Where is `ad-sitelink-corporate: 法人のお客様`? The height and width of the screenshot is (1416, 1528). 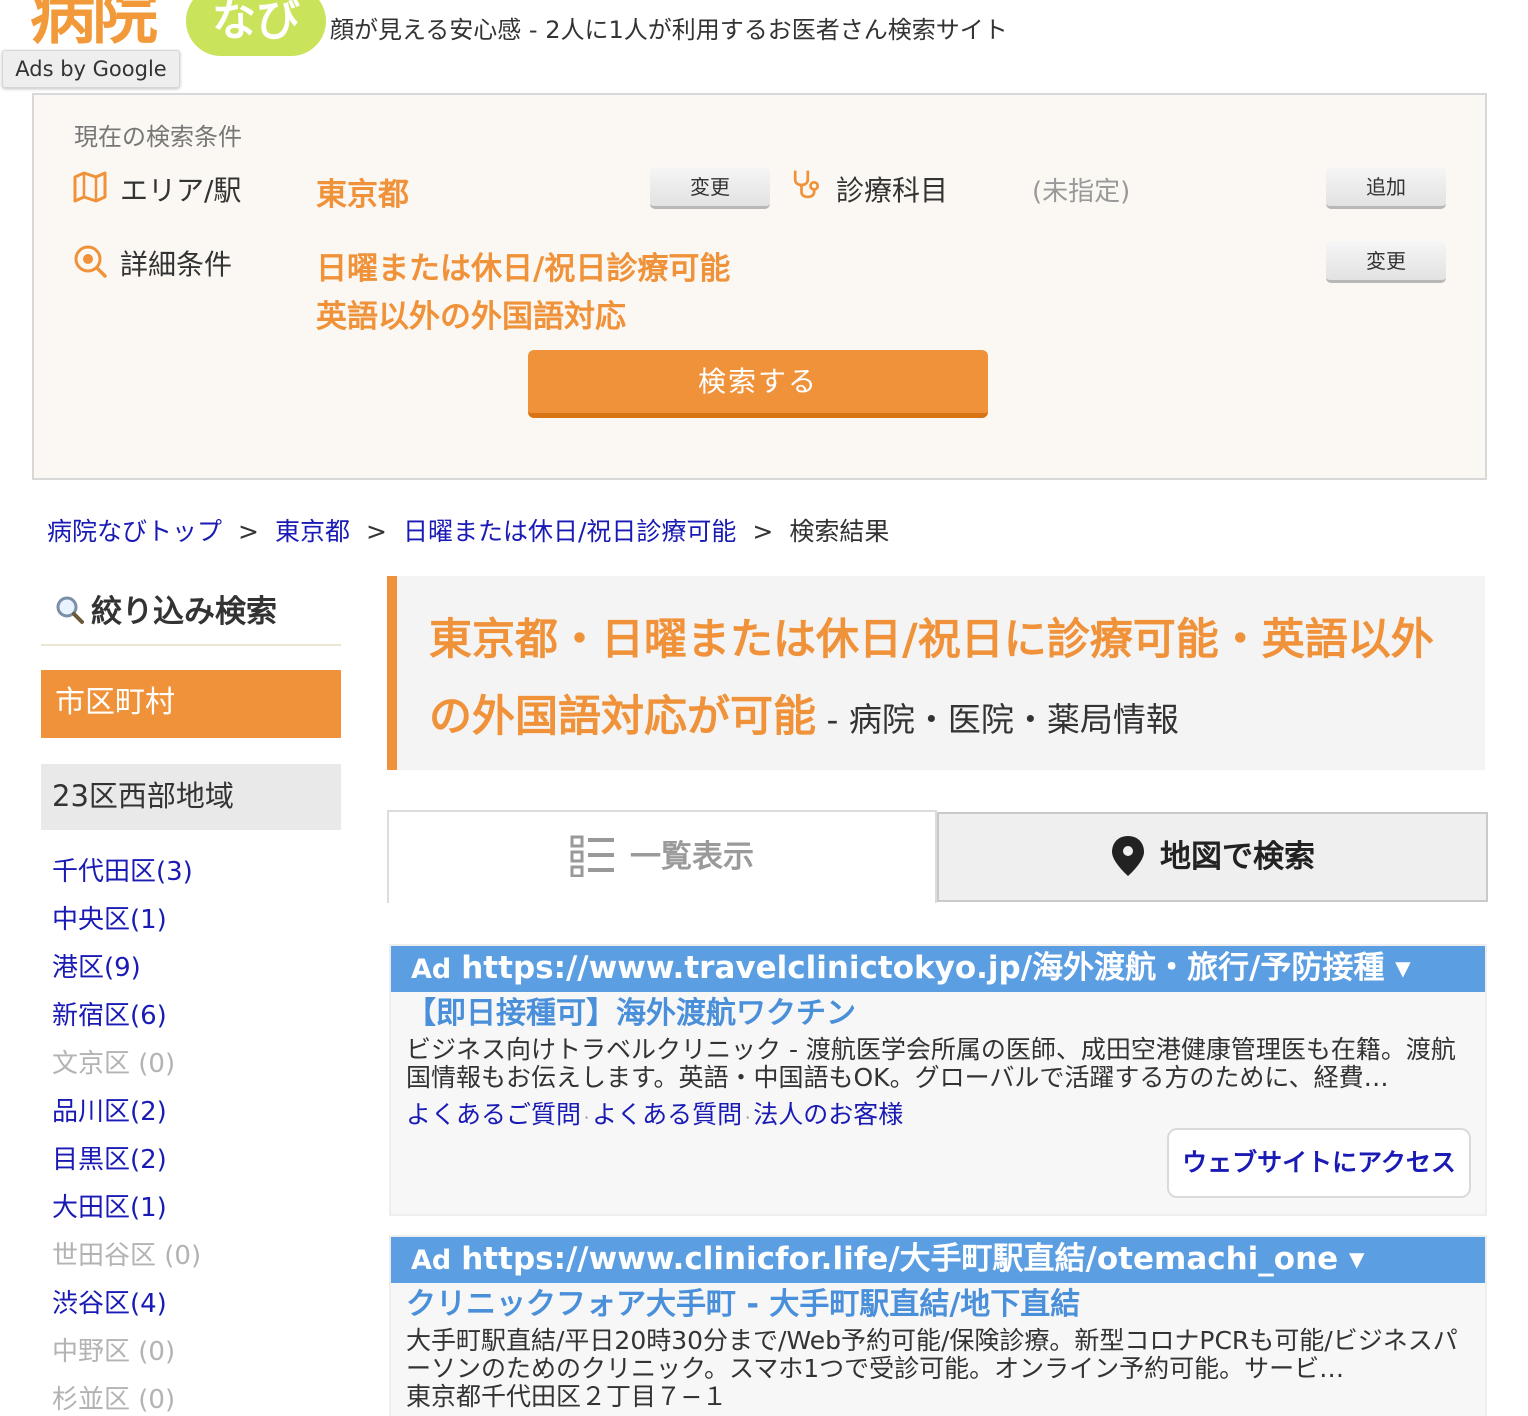
ad-sitelink-corporate: 法人のお客様 is located at coordinates (828, 1114).